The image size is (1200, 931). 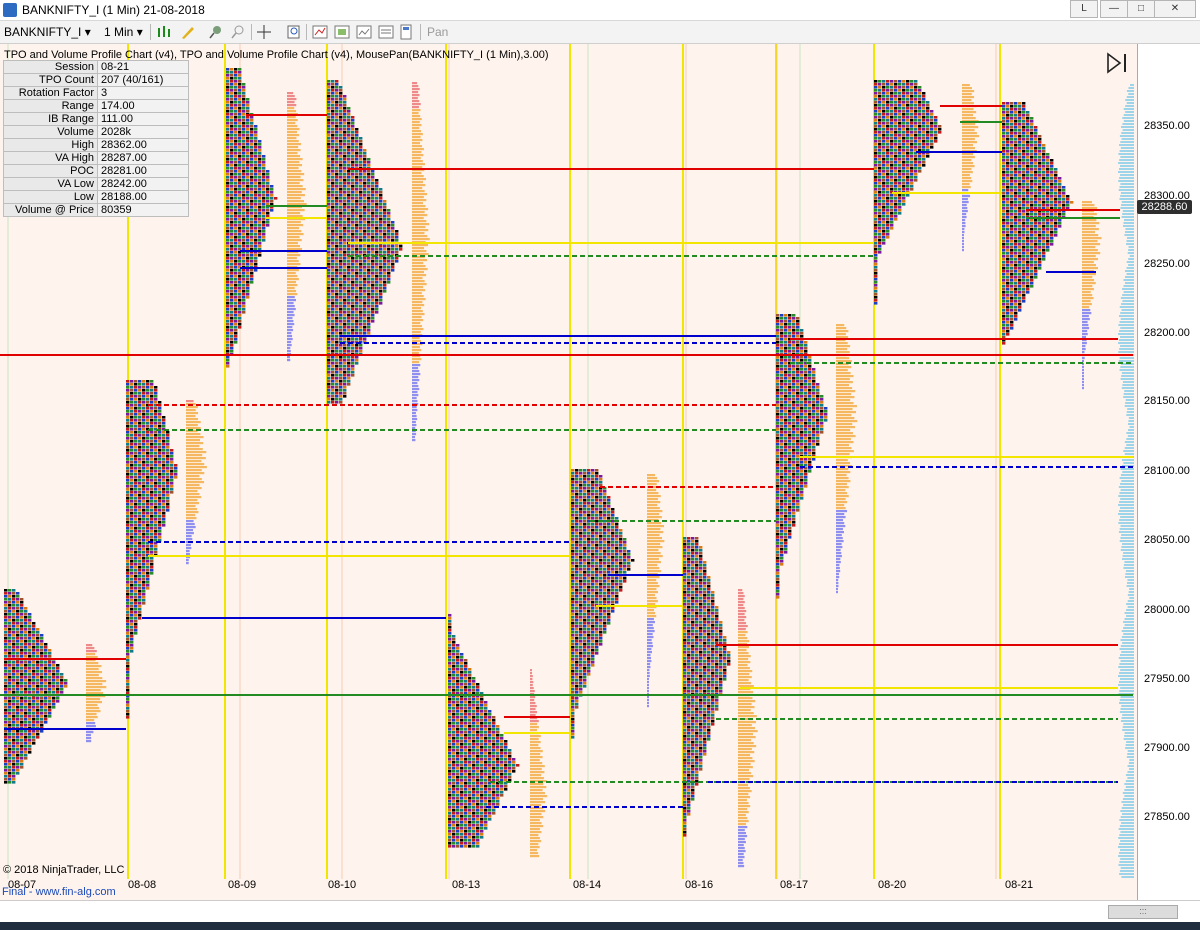 I want to click on close-button: ✕, so click(x=1175, y=9).